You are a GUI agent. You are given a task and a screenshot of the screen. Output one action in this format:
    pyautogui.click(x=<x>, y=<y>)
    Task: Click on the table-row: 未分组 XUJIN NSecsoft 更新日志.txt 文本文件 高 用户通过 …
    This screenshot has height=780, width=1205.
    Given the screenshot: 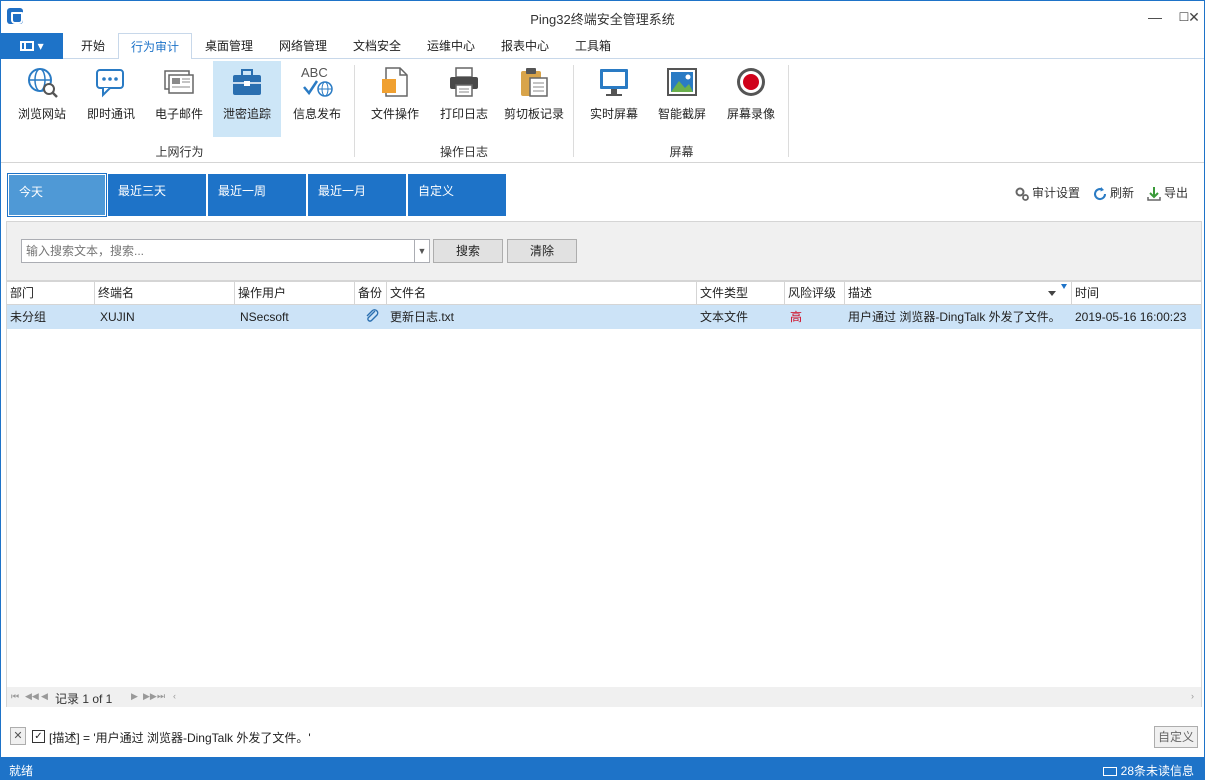 What is the action you would take?
    pyautogui.click(x=604, y=317)
    